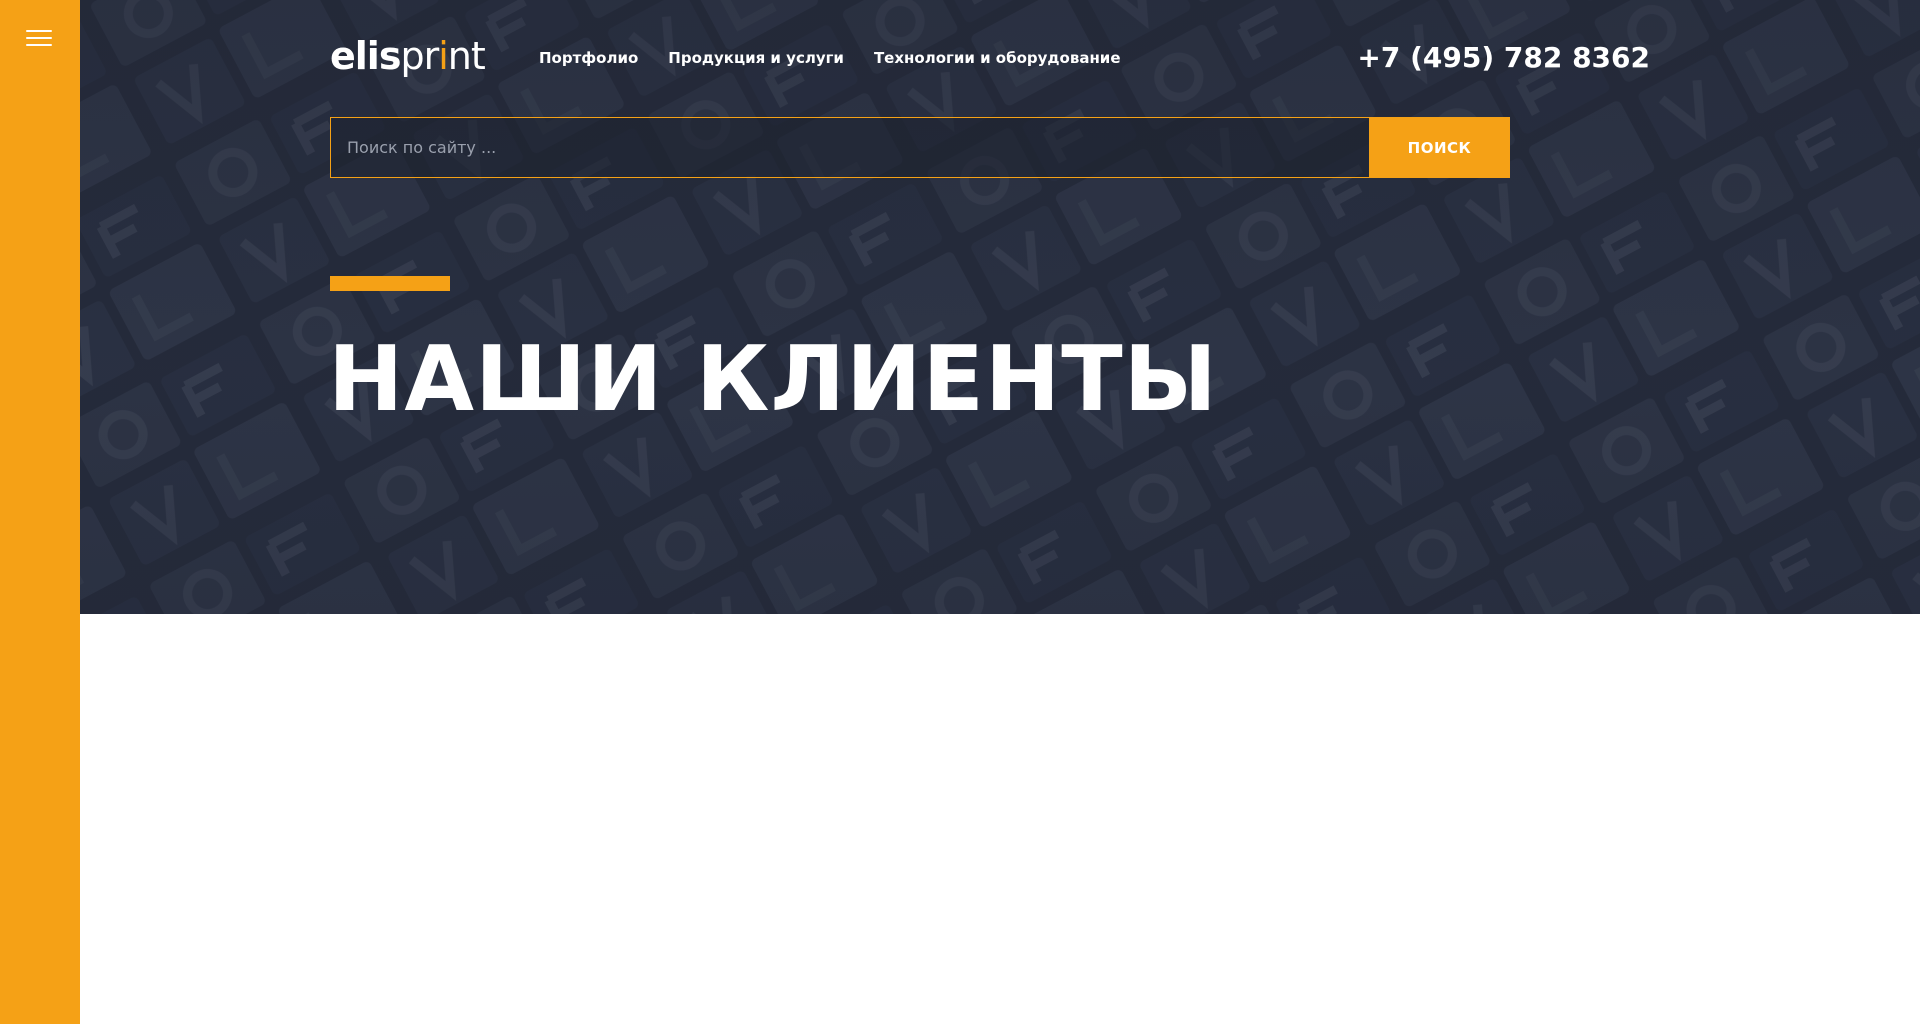 The image size is (1920, 1024). I want to click on logo-text-bold: elis, so click(365, 56).